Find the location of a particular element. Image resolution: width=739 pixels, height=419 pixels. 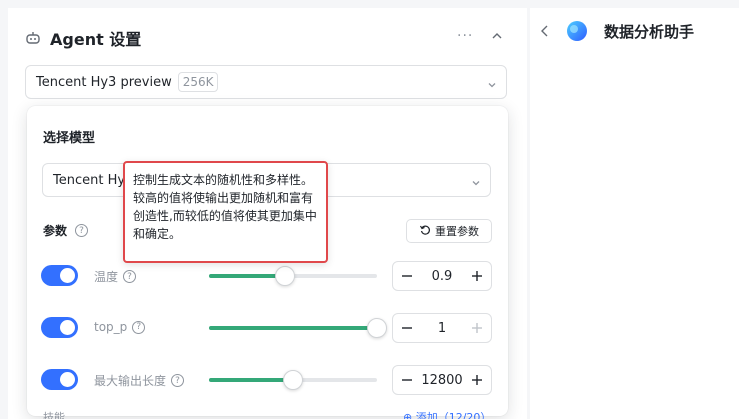

param-label: 温度 is located at coordinates (106, 277).